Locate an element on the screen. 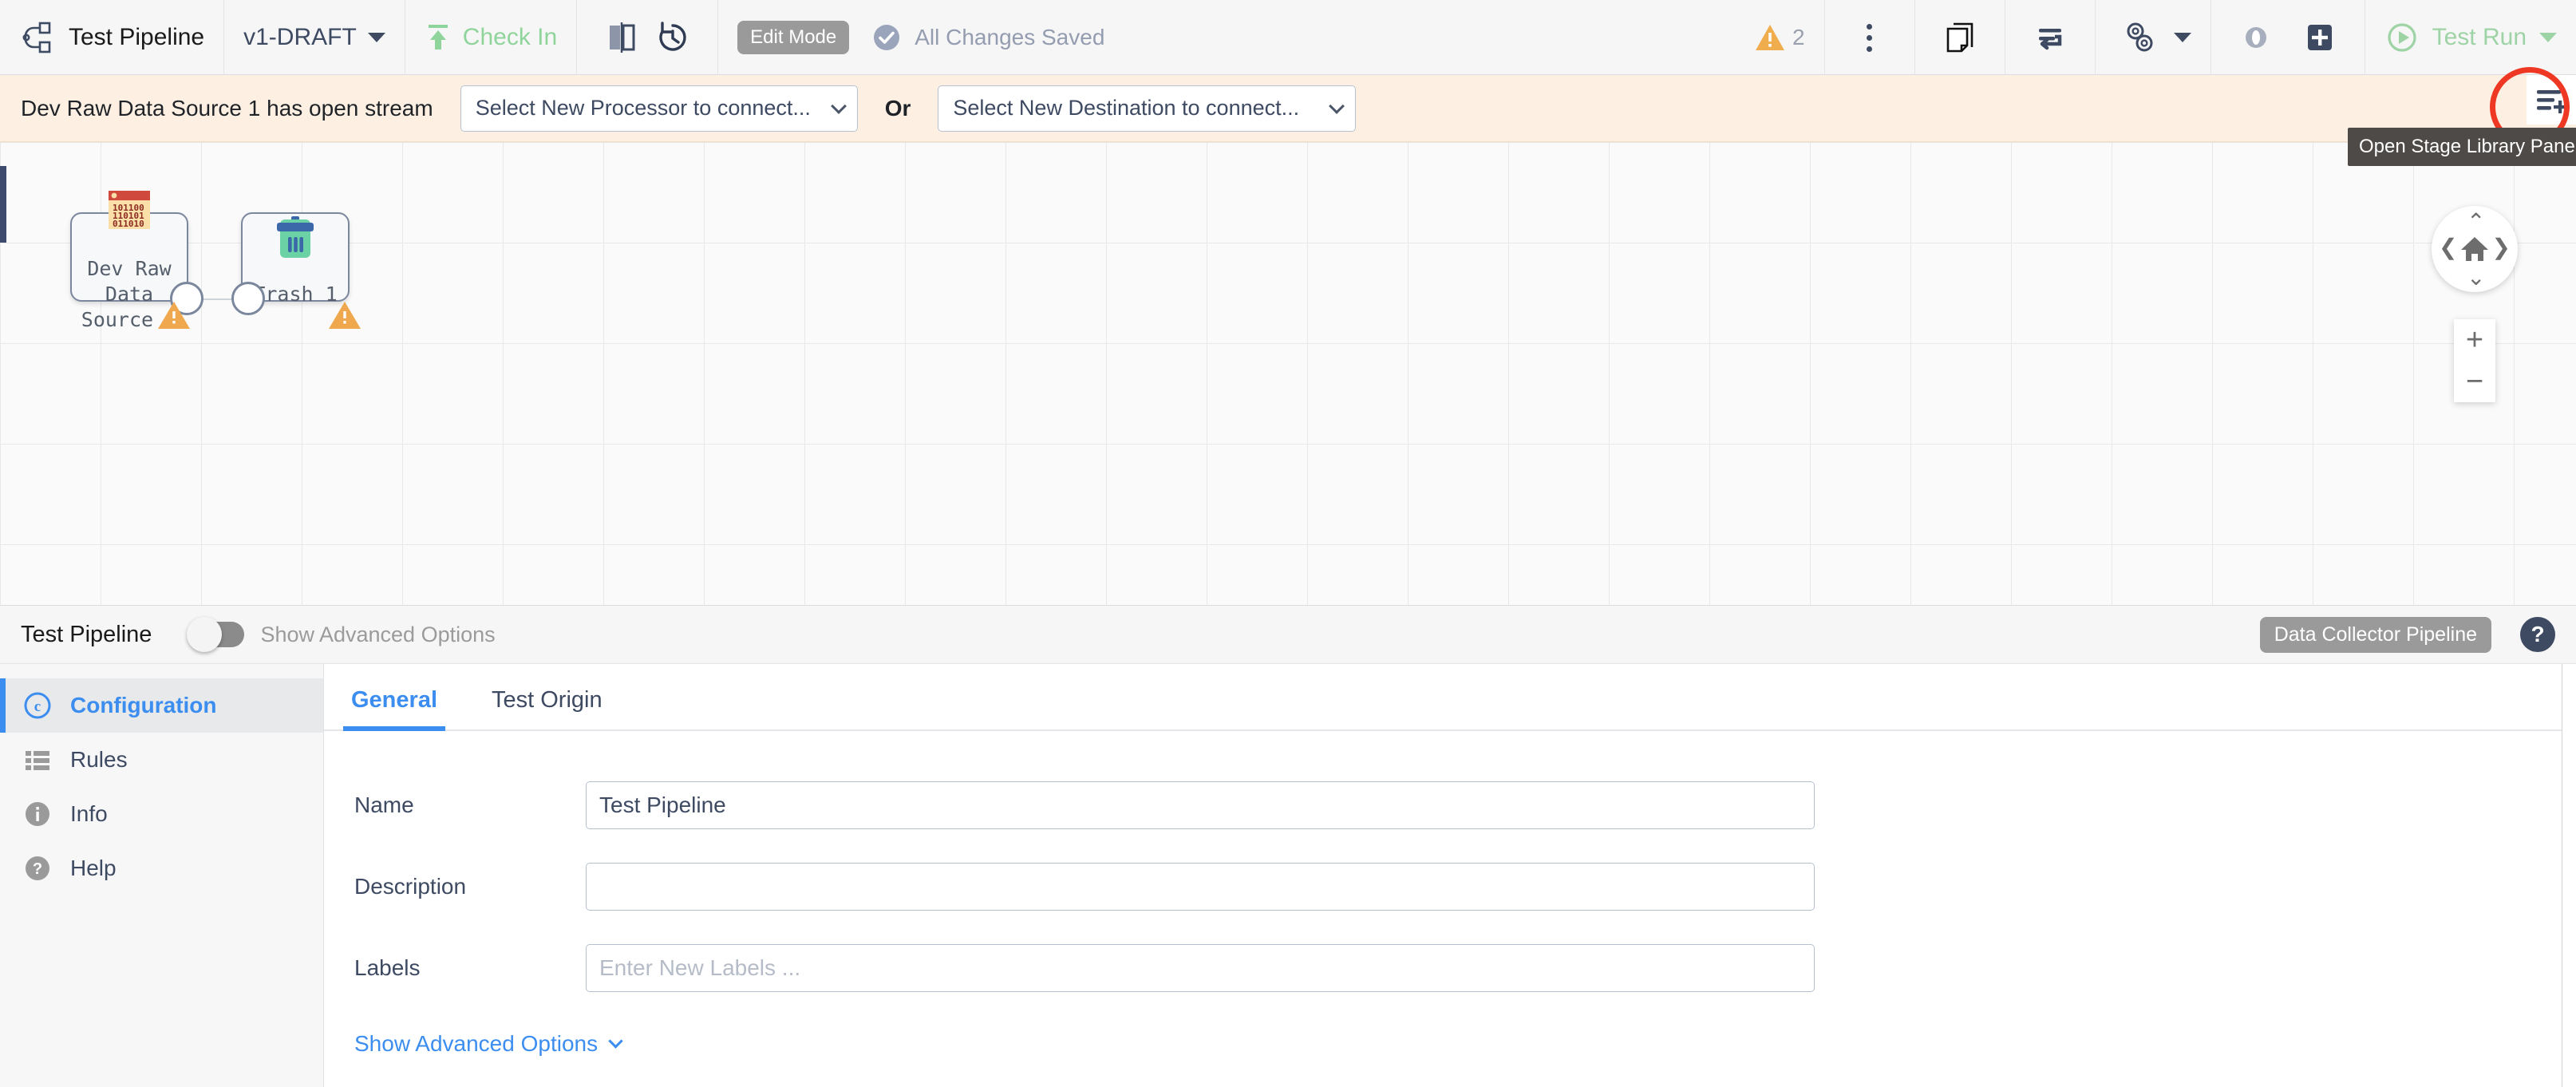  labels-field-label: Labels is located at coordinates (387, 967).